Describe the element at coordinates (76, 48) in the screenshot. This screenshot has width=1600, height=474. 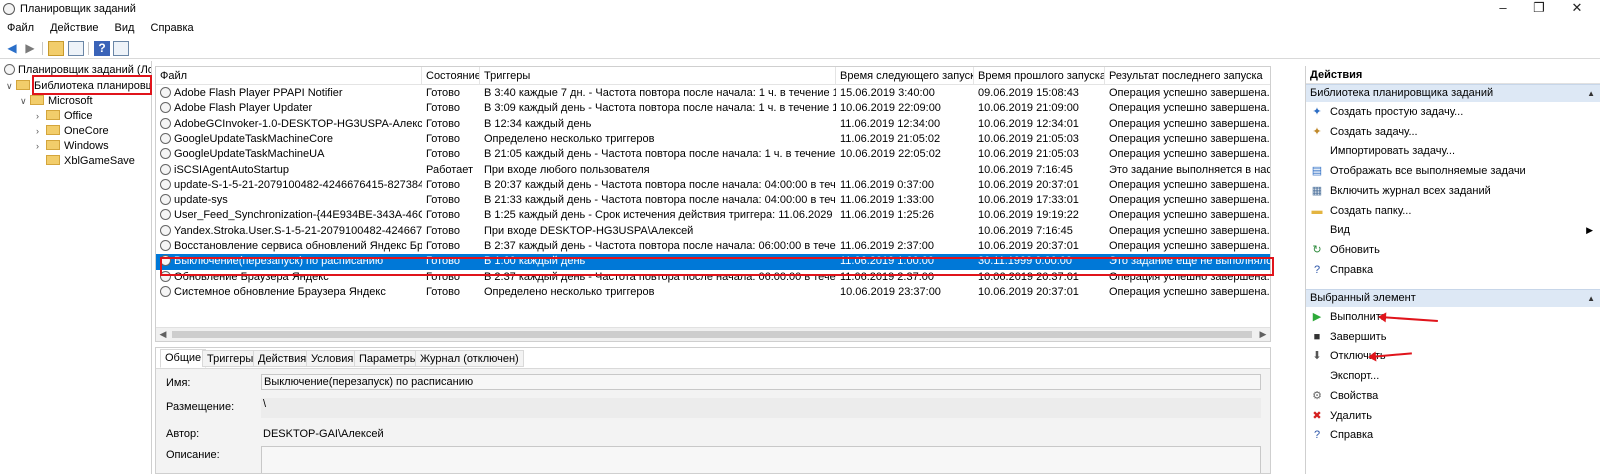
I see `show-hide-tree-icon` at that location.